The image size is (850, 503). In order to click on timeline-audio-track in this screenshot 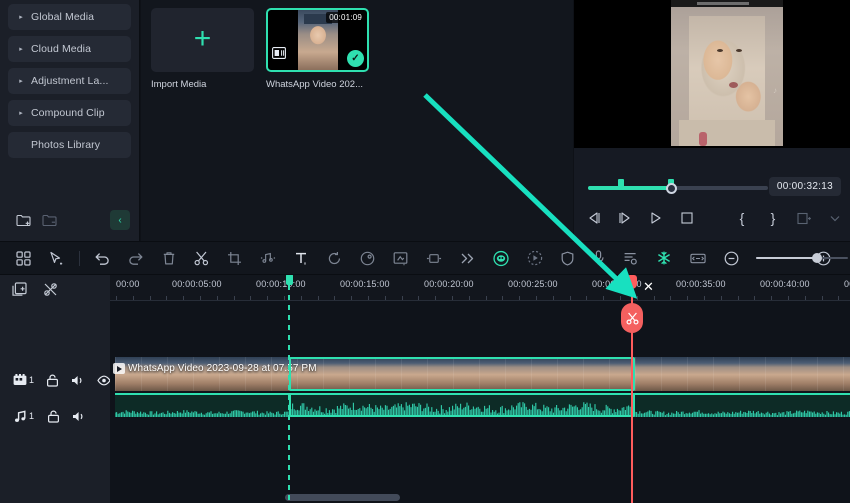, I will do `click(480, 405)`.